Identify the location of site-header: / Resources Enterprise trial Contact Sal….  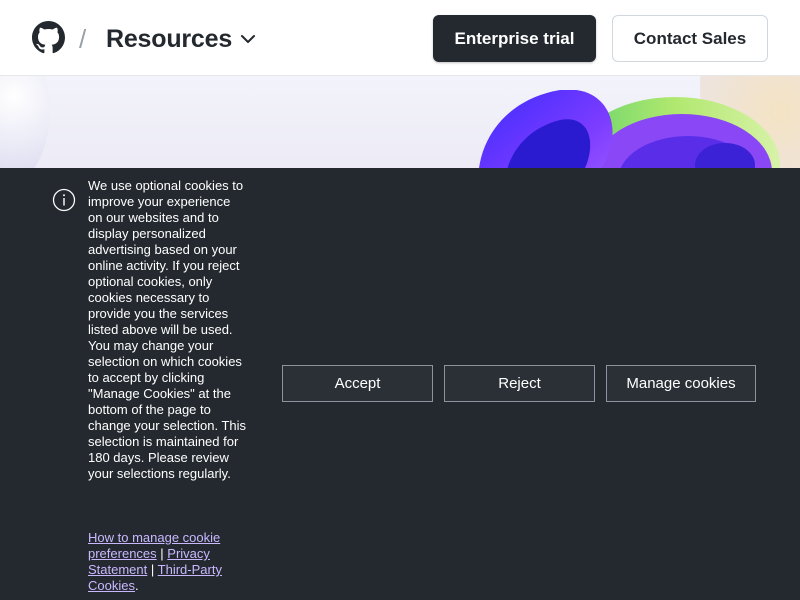
(400, 38).